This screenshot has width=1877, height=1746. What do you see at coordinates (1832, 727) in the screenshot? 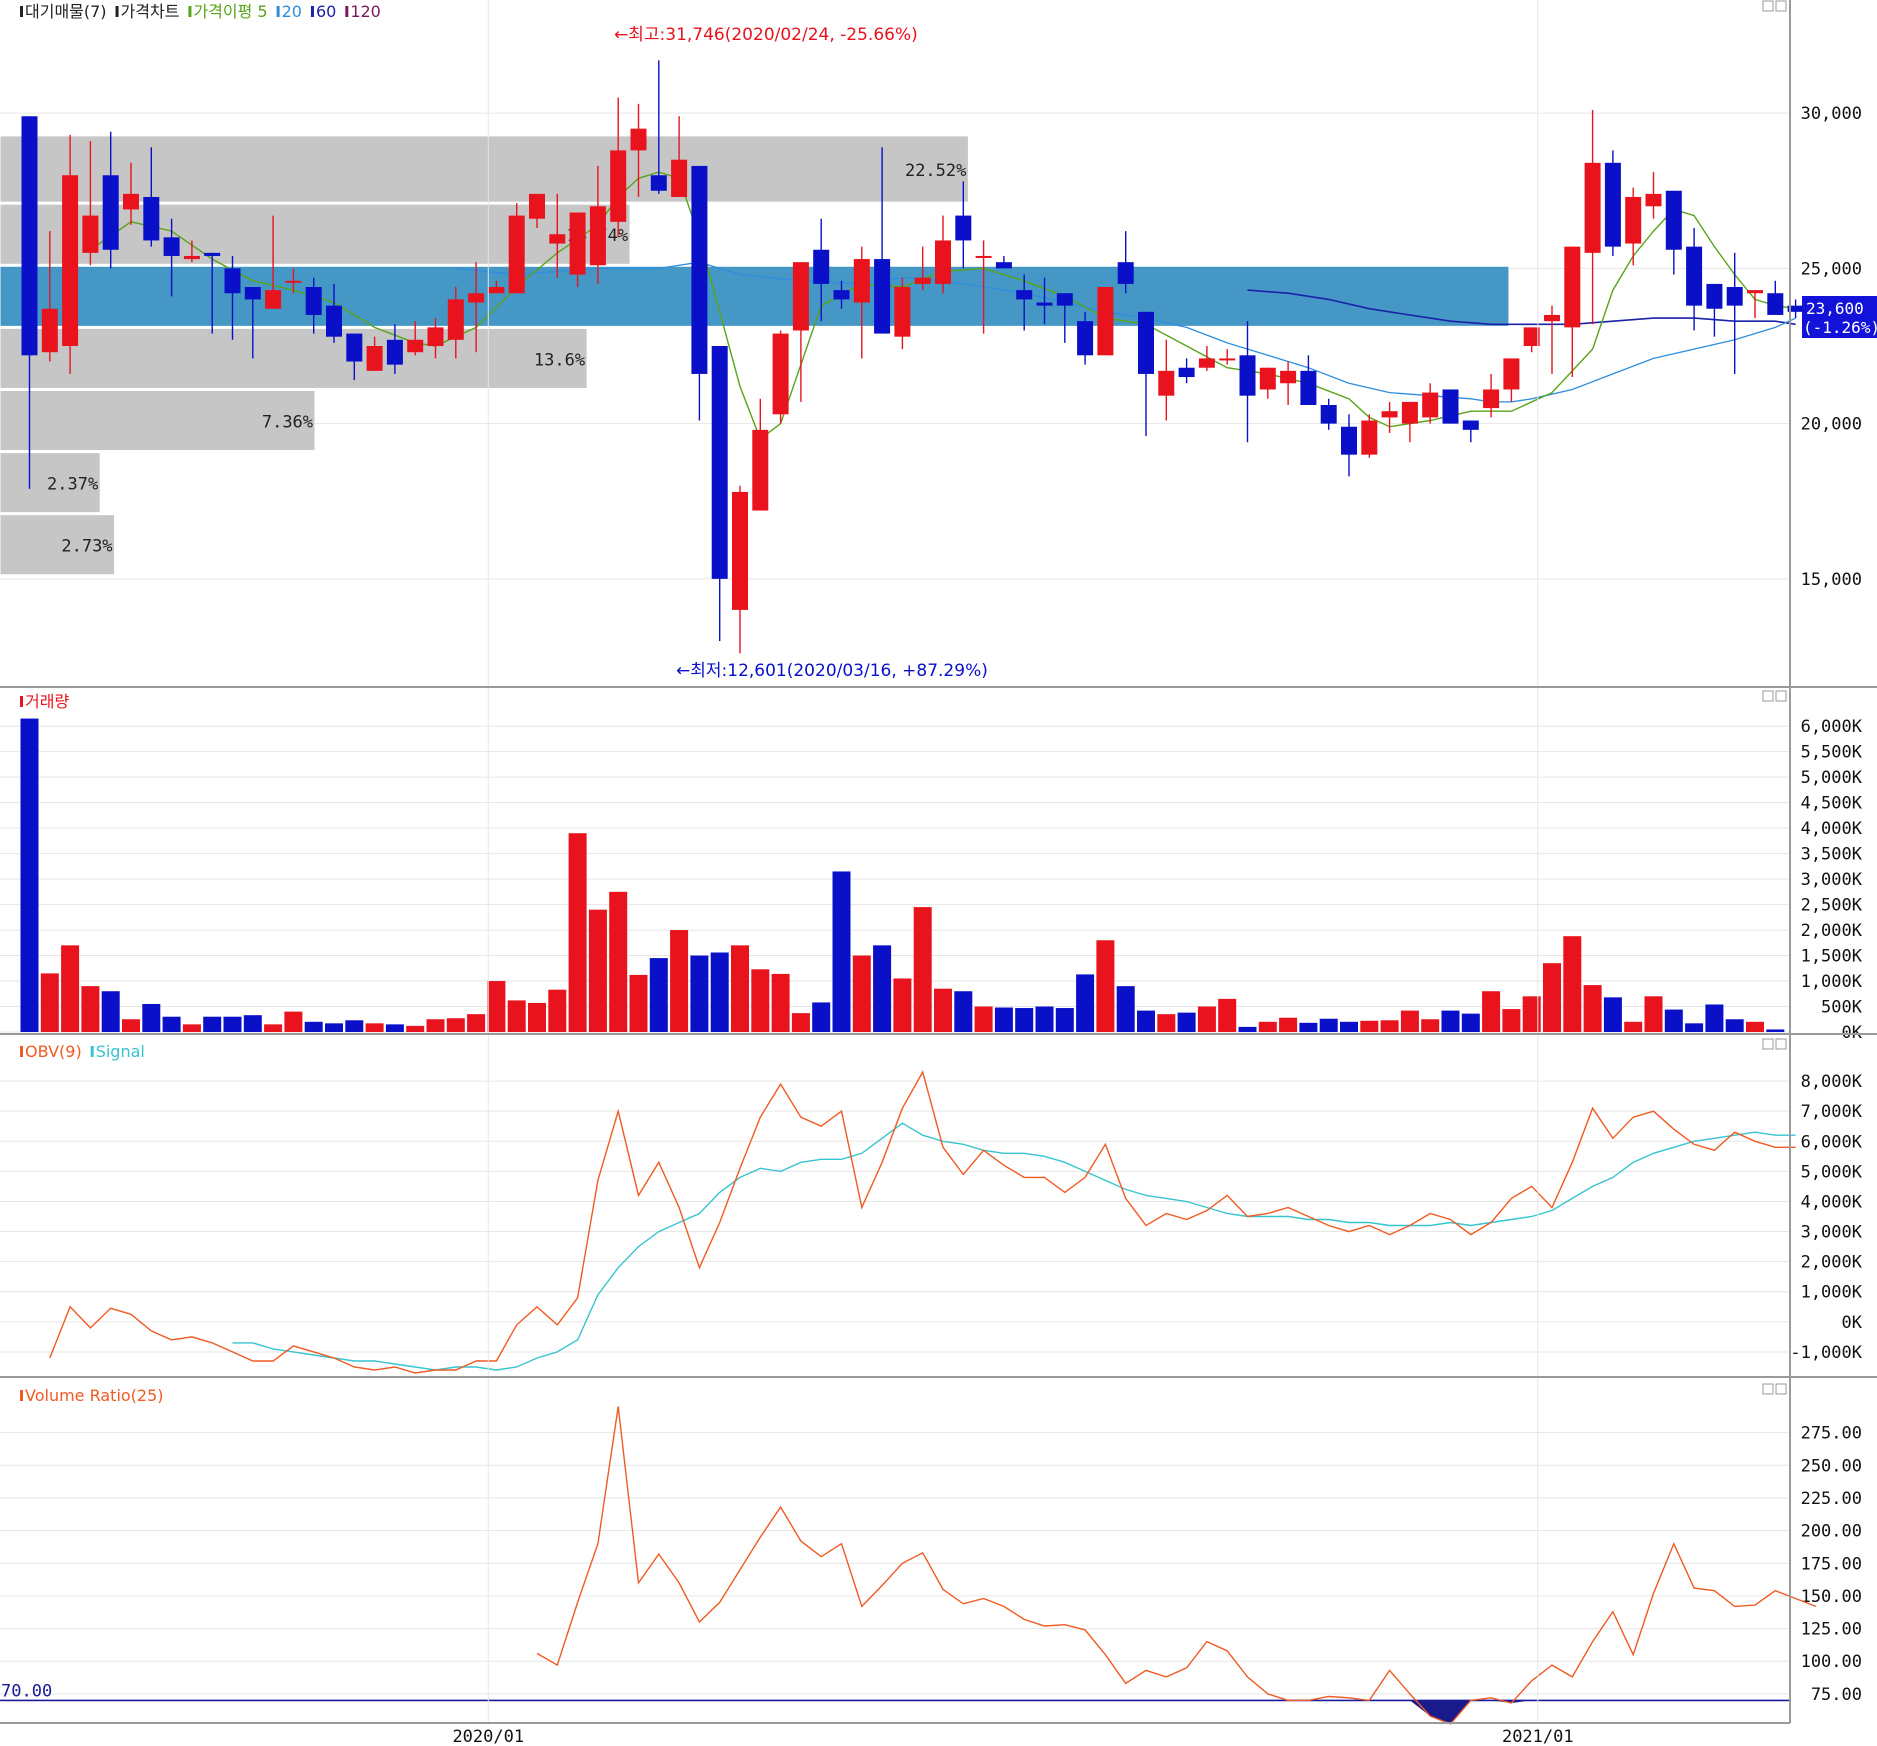
I see `volume-tick-label: 6,000K` at bounding box center [1832, 727].